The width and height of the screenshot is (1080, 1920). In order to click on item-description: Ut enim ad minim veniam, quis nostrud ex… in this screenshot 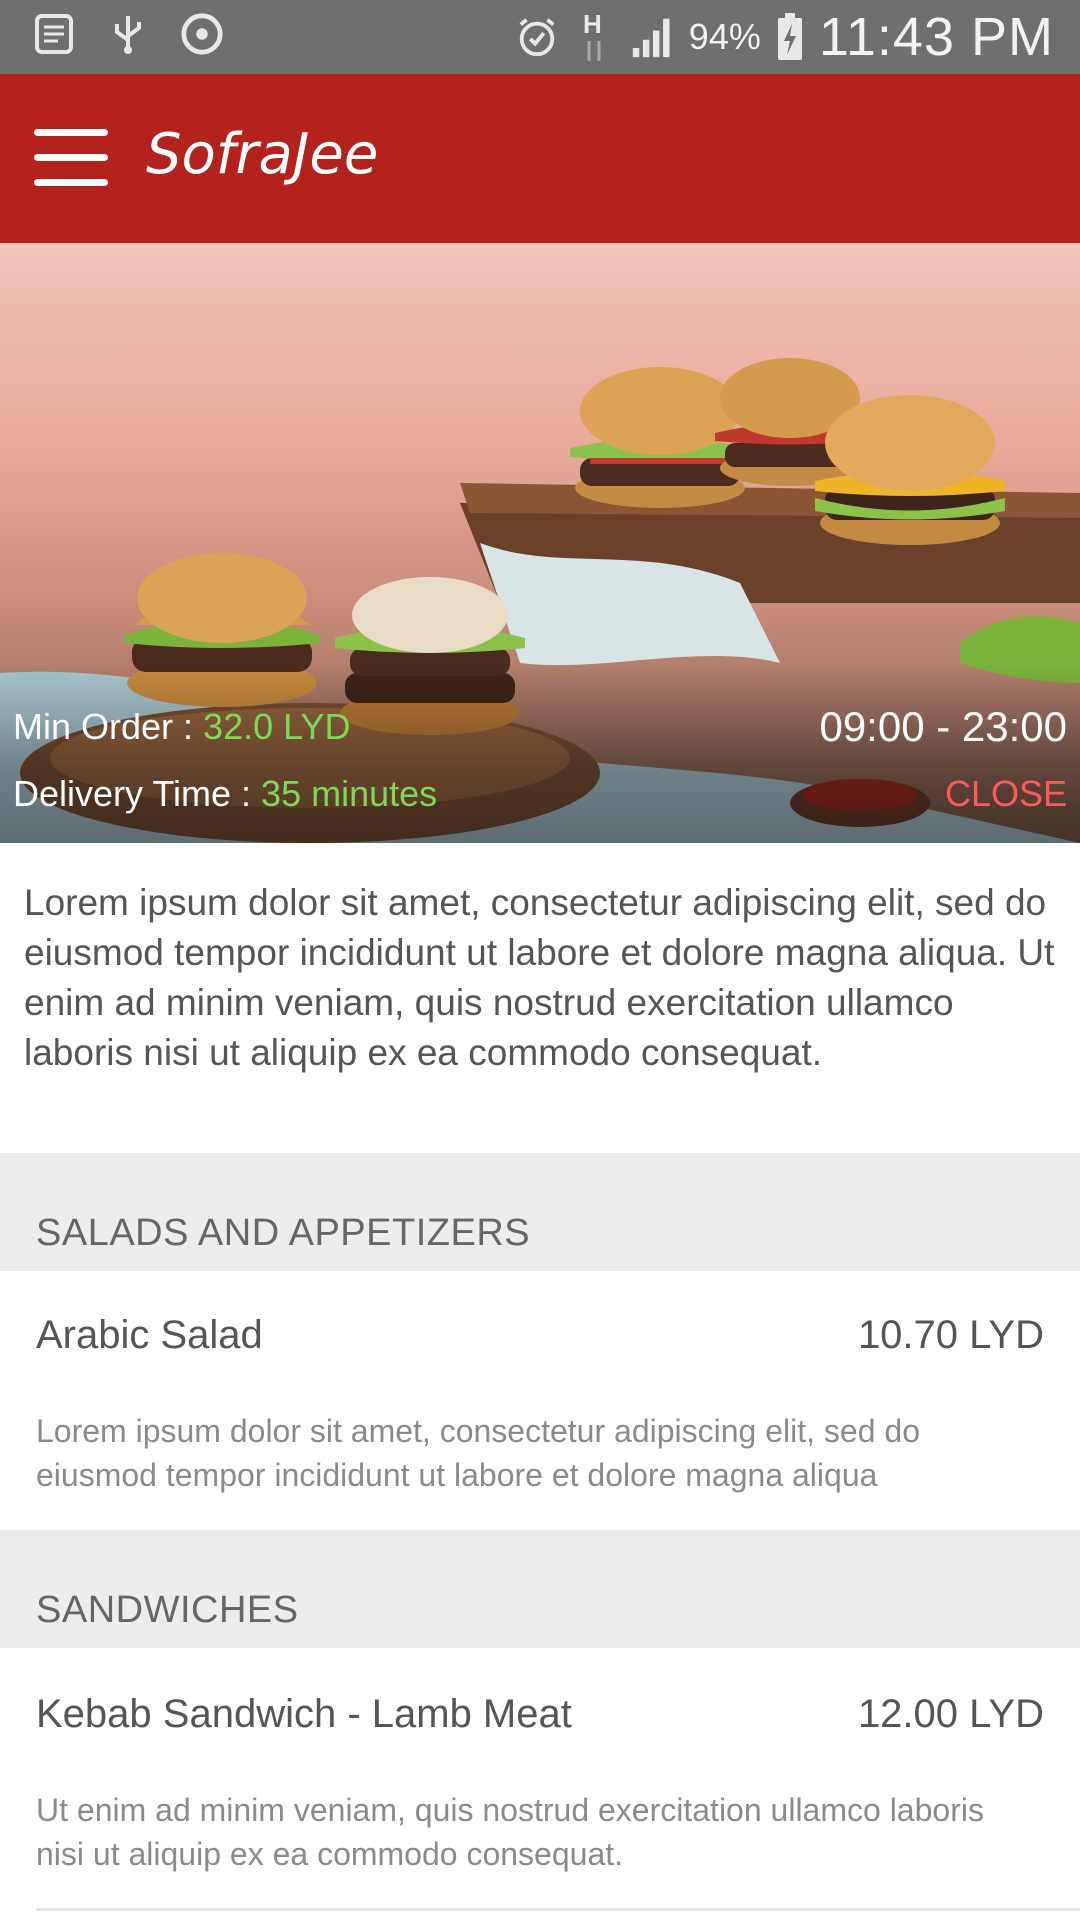, I will do `click(510, 1832)`.